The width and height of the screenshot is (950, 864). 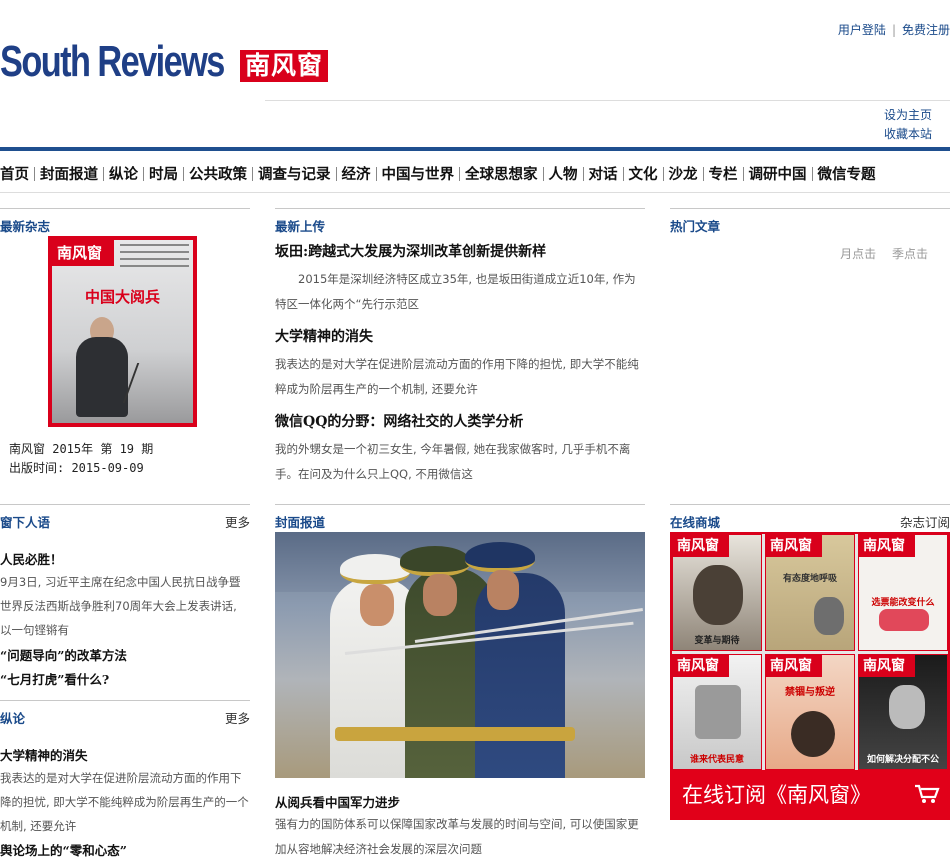 I want to click on magazine-cover-item: 南风窗 有态度地呼吸, so click(x=810, y=592).